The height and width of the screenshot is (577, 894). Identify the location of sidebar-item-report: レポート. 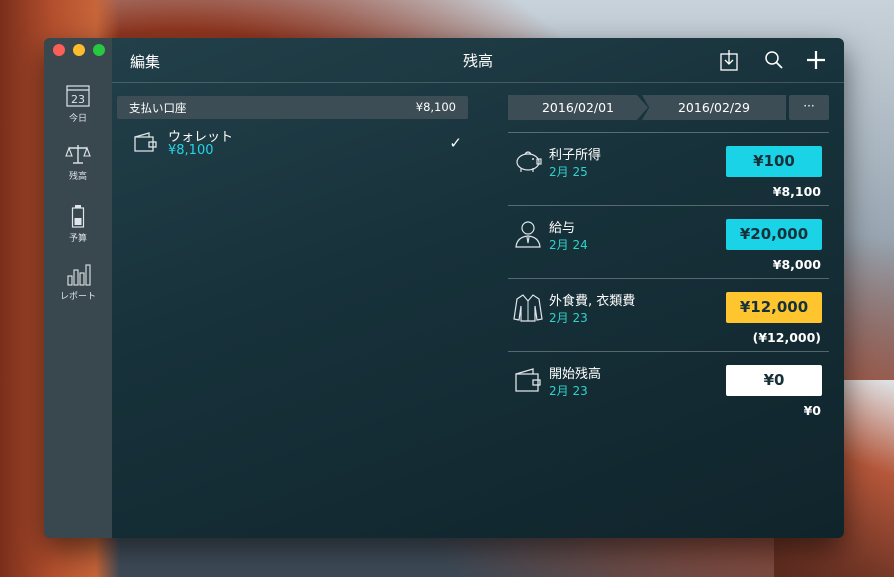
(78, 282).